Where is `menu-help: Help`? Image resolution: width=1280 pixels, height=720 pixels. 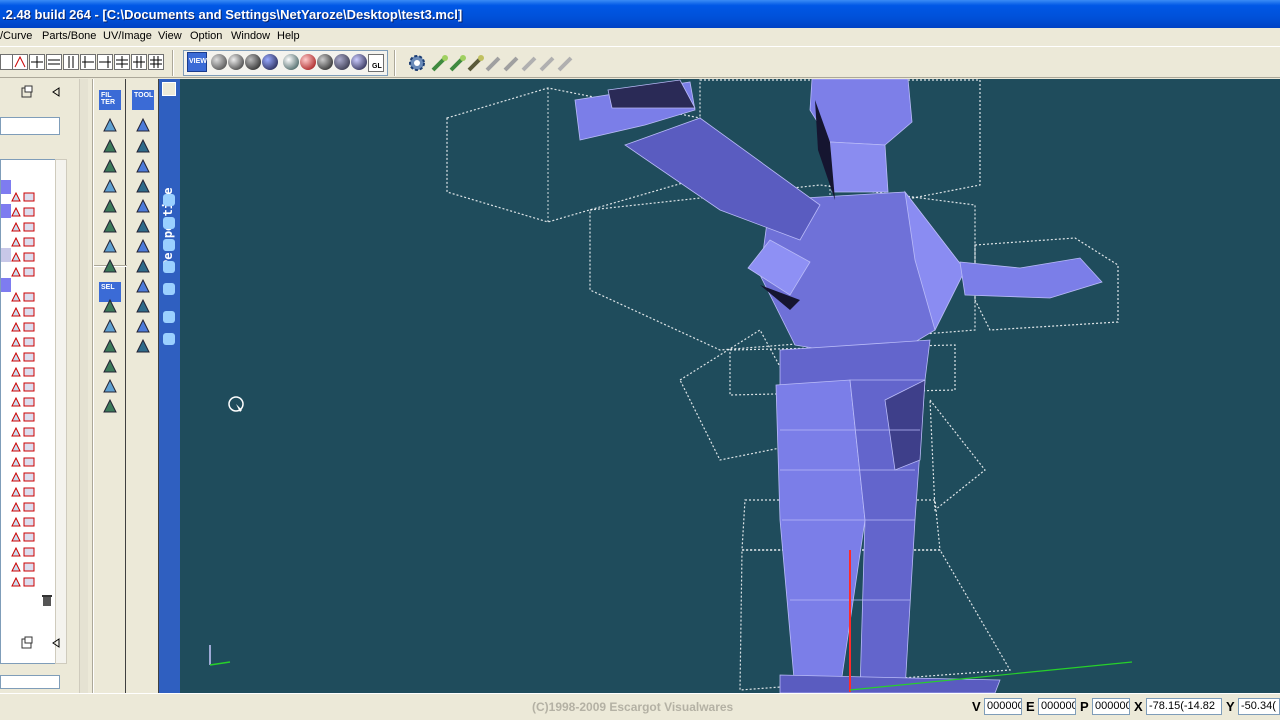
menu-help: Help is located at coordinates (288, 36).